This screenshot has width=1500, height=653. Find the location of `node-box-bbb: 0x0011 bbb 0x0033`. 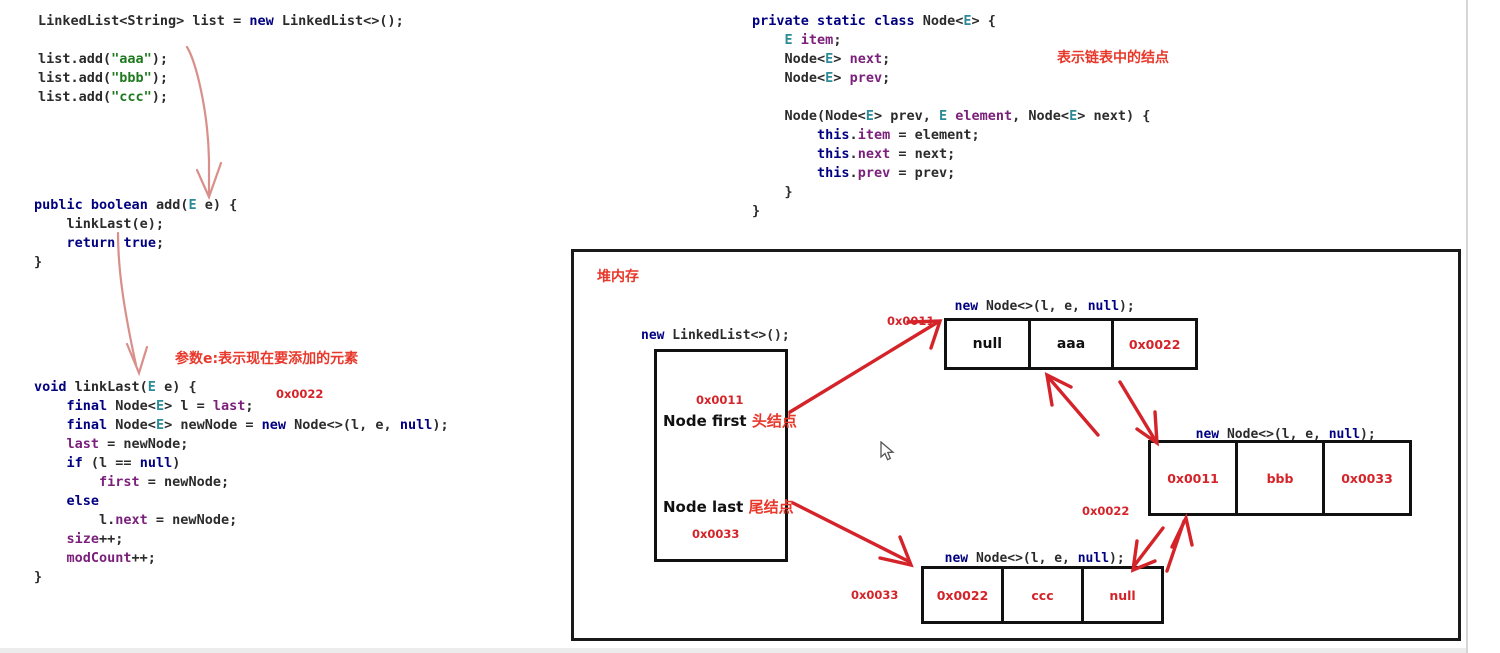

node-box-bbb: 0x0011 bbb 0x0033 is located at coordinates (1280, 478).